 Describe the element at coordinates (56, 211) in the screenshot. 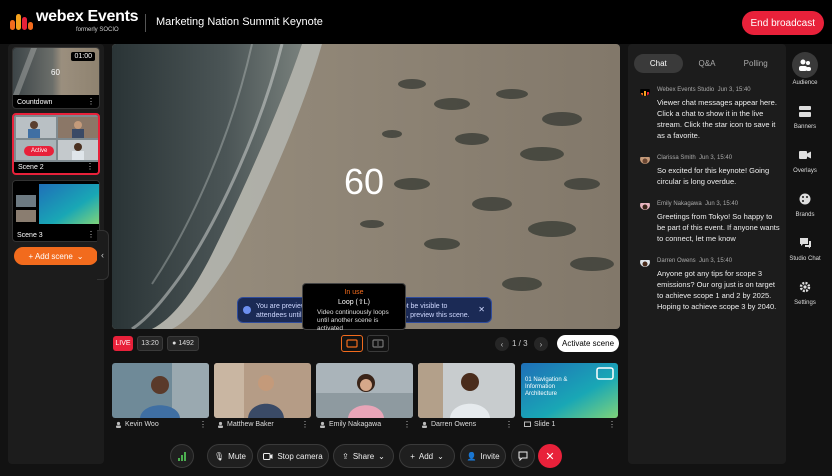

I see `scene-card-scene-3: Scene 3 ⋮` at that location.